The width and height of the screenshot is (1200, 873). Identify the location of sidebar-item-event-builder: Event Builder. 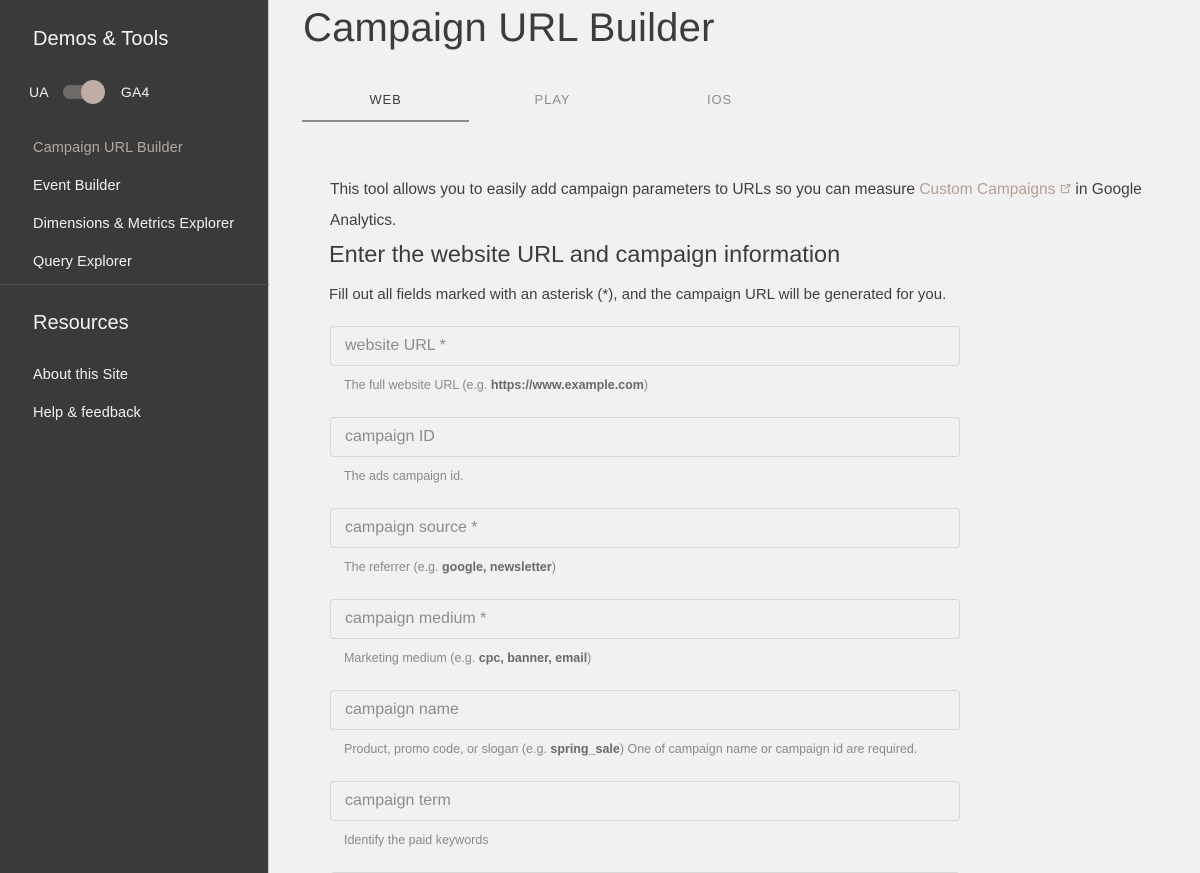
(134, 186).